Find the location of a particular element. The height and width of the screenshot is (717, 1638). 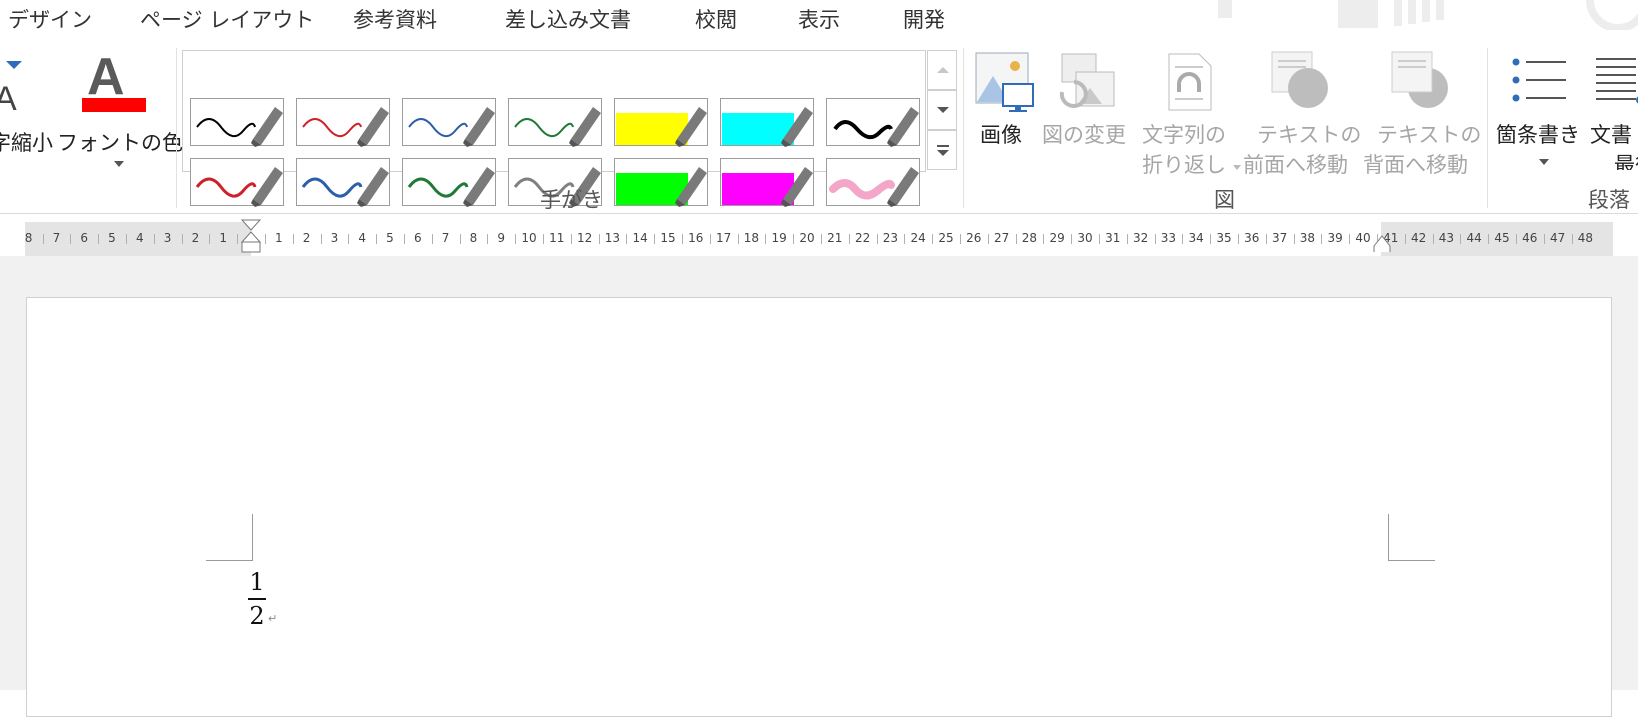

wrap-text-label-2: 折り返し is located at coordinates (1184, 165).